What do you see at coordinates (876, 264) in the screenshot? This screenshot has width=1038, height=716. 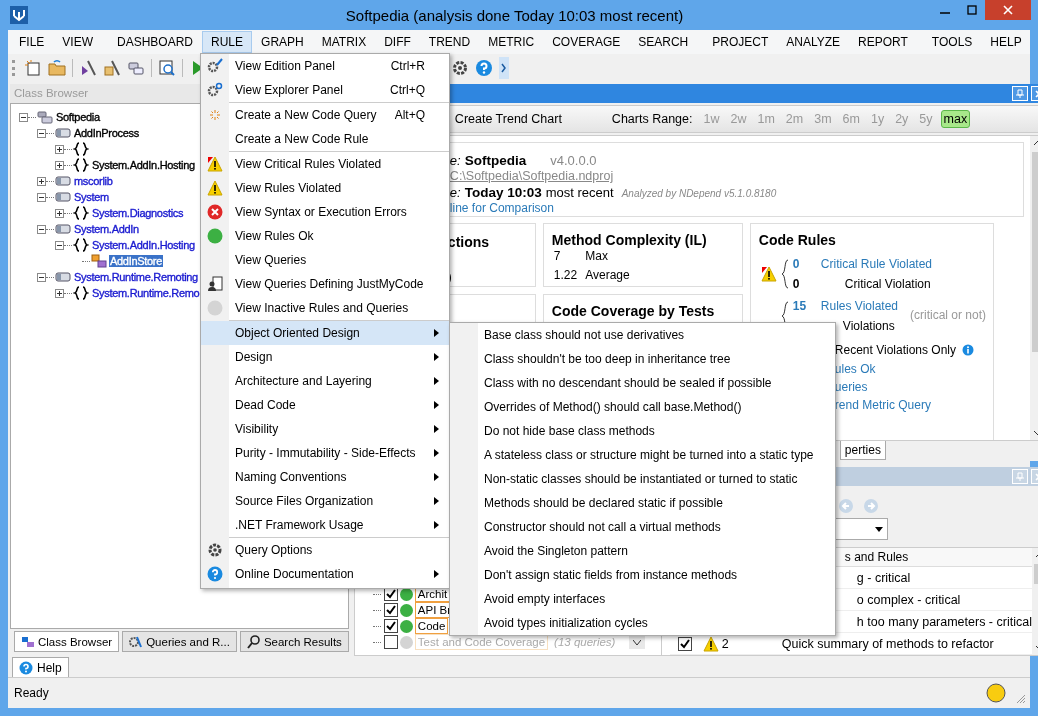 I see `critical-rules-link: Critical Rule Violated` at bounding box center [876, 264].